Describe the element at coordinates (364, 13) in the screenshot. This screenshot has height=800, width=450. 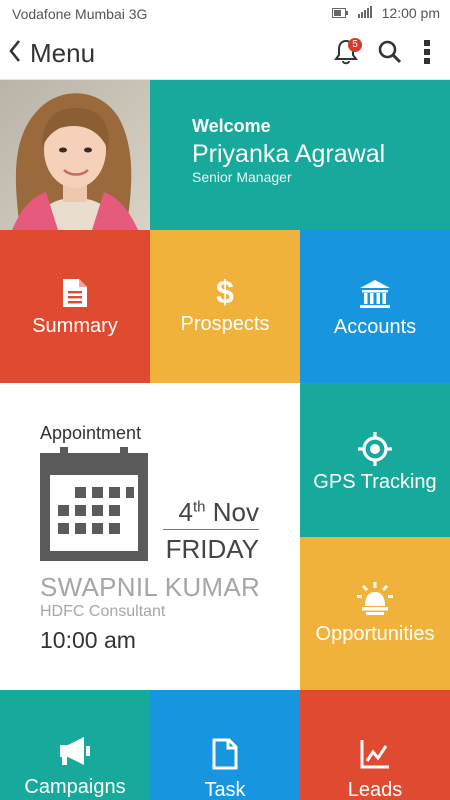
I see `signal-icon` at that location.